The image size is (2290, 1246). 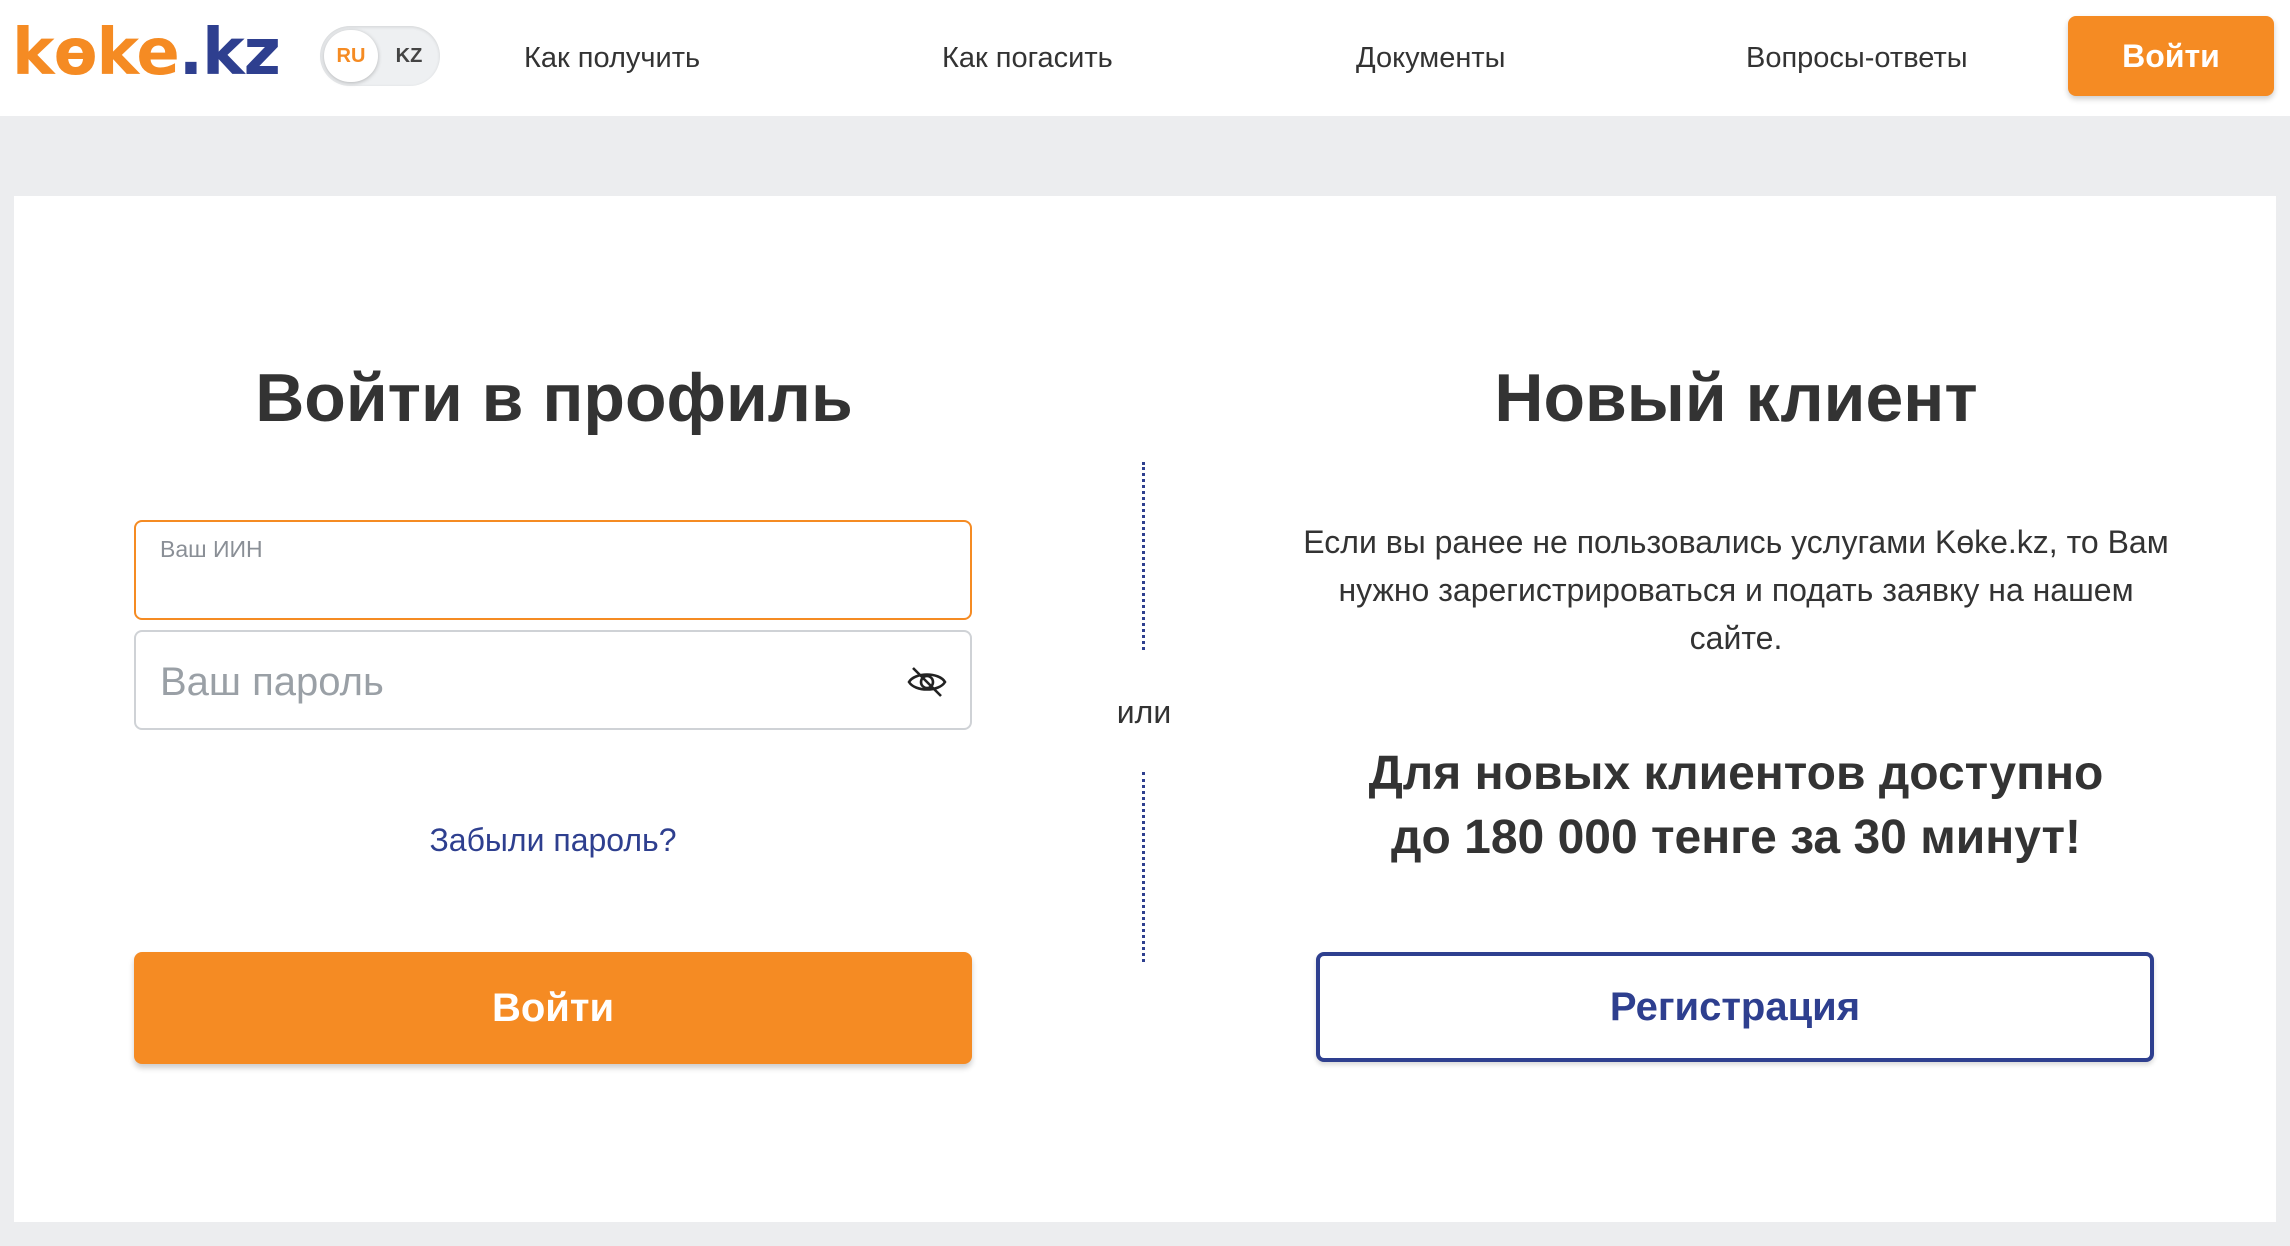 I want to click on login-title: Войти в профиль, so click(x=554, y=398).